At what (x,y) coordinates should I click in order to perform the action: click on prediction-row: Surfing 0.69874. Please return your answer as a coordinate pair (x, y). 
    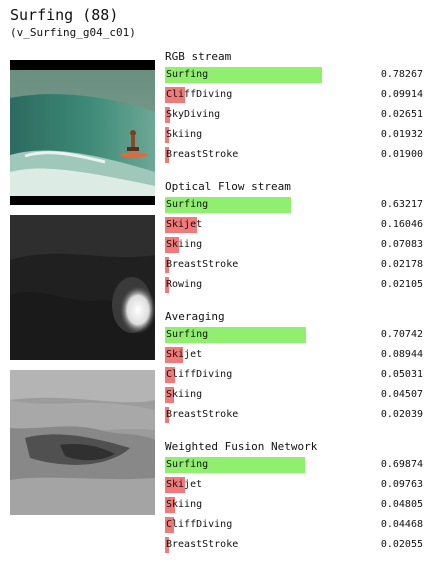
    Looking at the image, I should click on (294, 465).